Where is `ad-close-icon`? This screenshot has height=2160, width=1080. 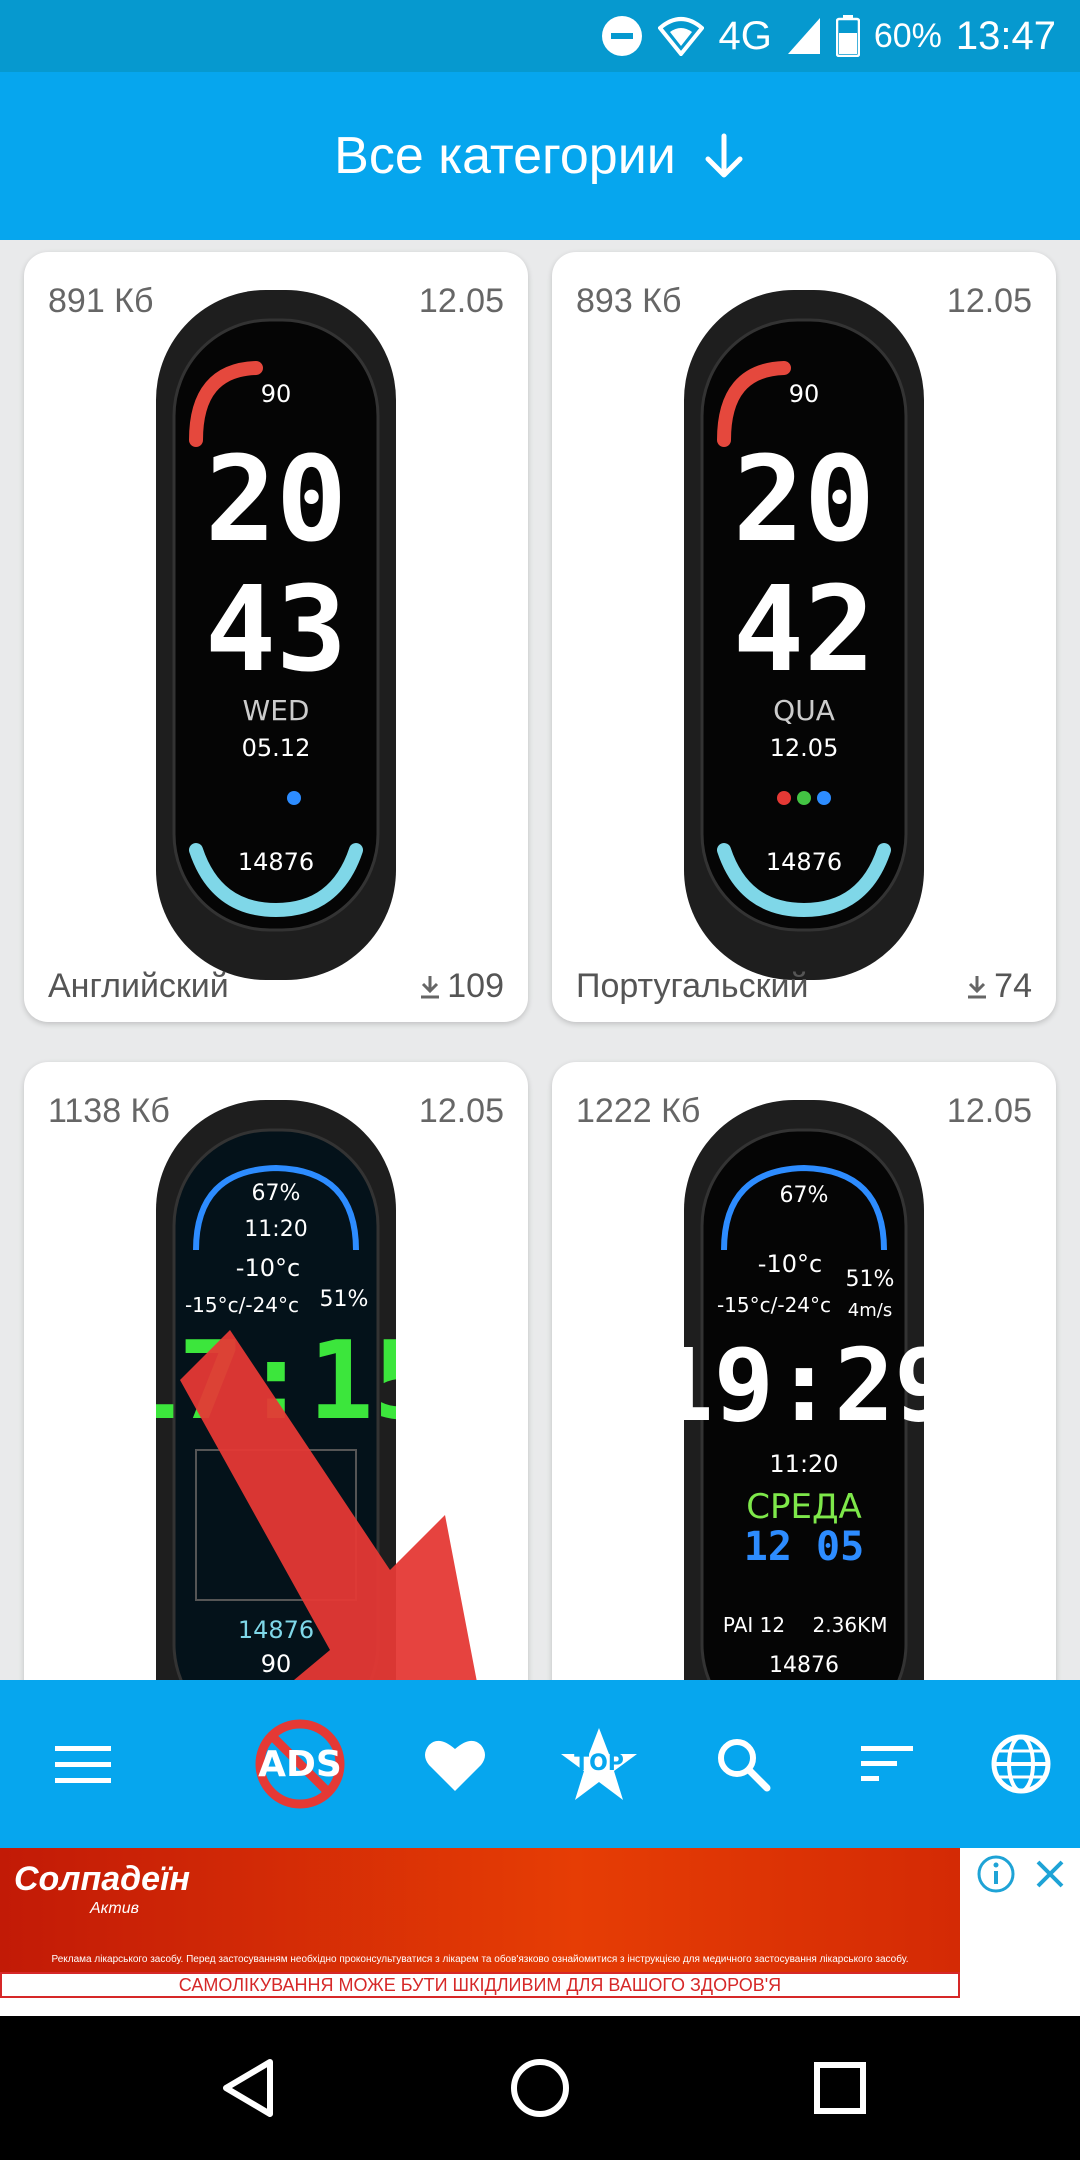
ad-close-icon is located at coordinates (1050, 1874).